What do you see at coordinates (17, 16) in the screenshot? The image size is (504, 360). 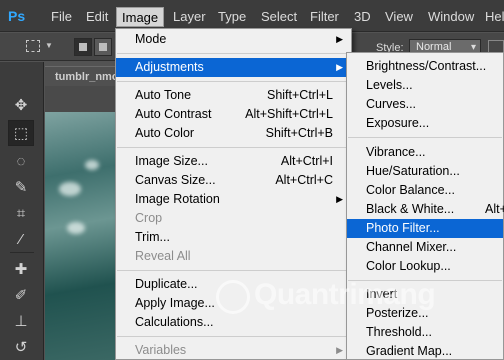 I see `photoshop-logo: Ps` at bounding box center [17, 16].